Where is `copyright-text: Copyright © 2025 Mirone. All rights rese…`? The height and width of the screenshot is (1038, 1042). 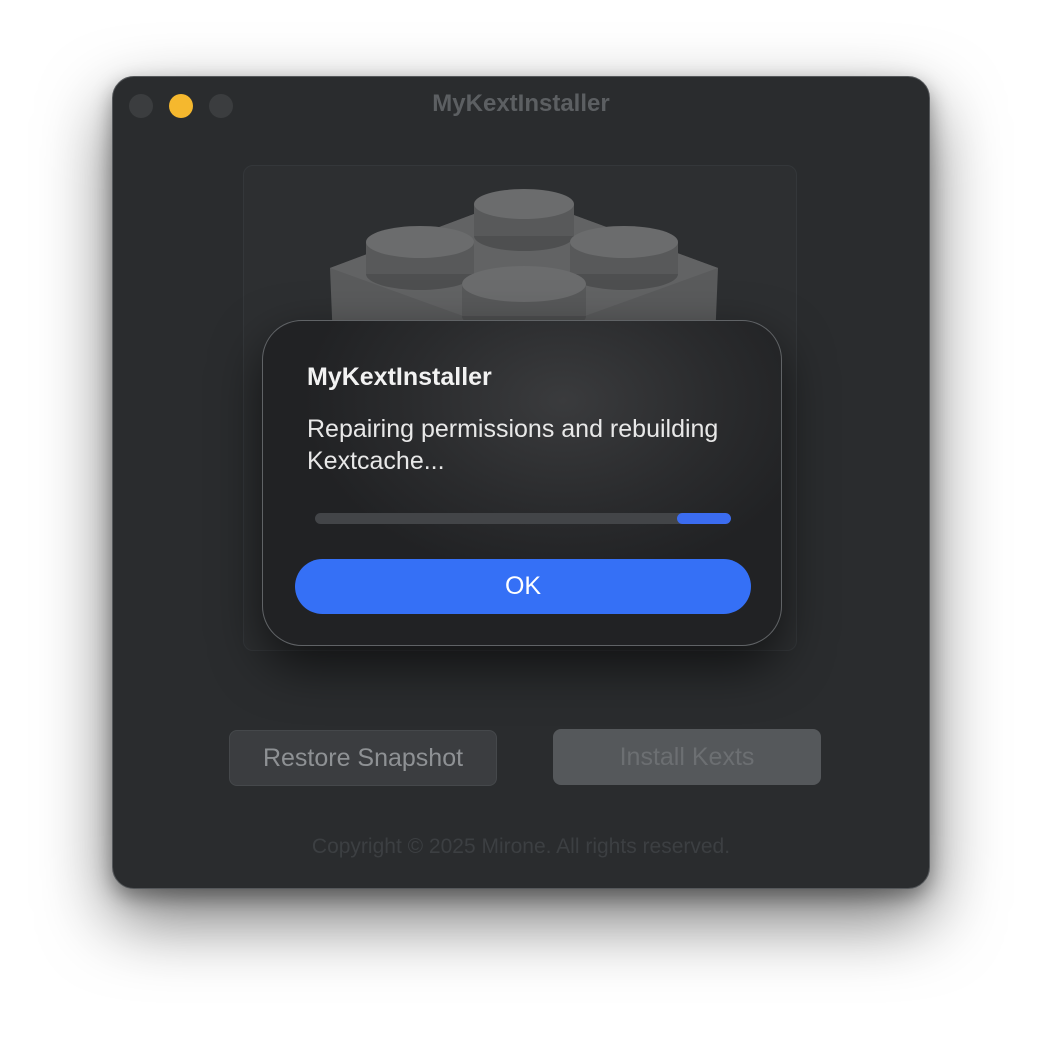
copyright-text: Copyright © 2025 Mirone. All rights rese… is located at coordinates (521, 846).